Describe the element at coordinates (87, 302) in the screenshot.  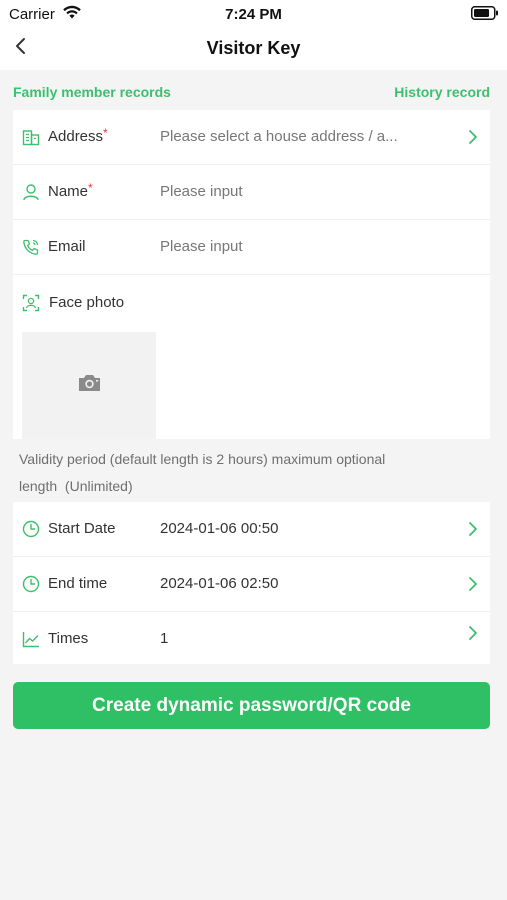
I see `face-photo-label: Face photo` at that location.